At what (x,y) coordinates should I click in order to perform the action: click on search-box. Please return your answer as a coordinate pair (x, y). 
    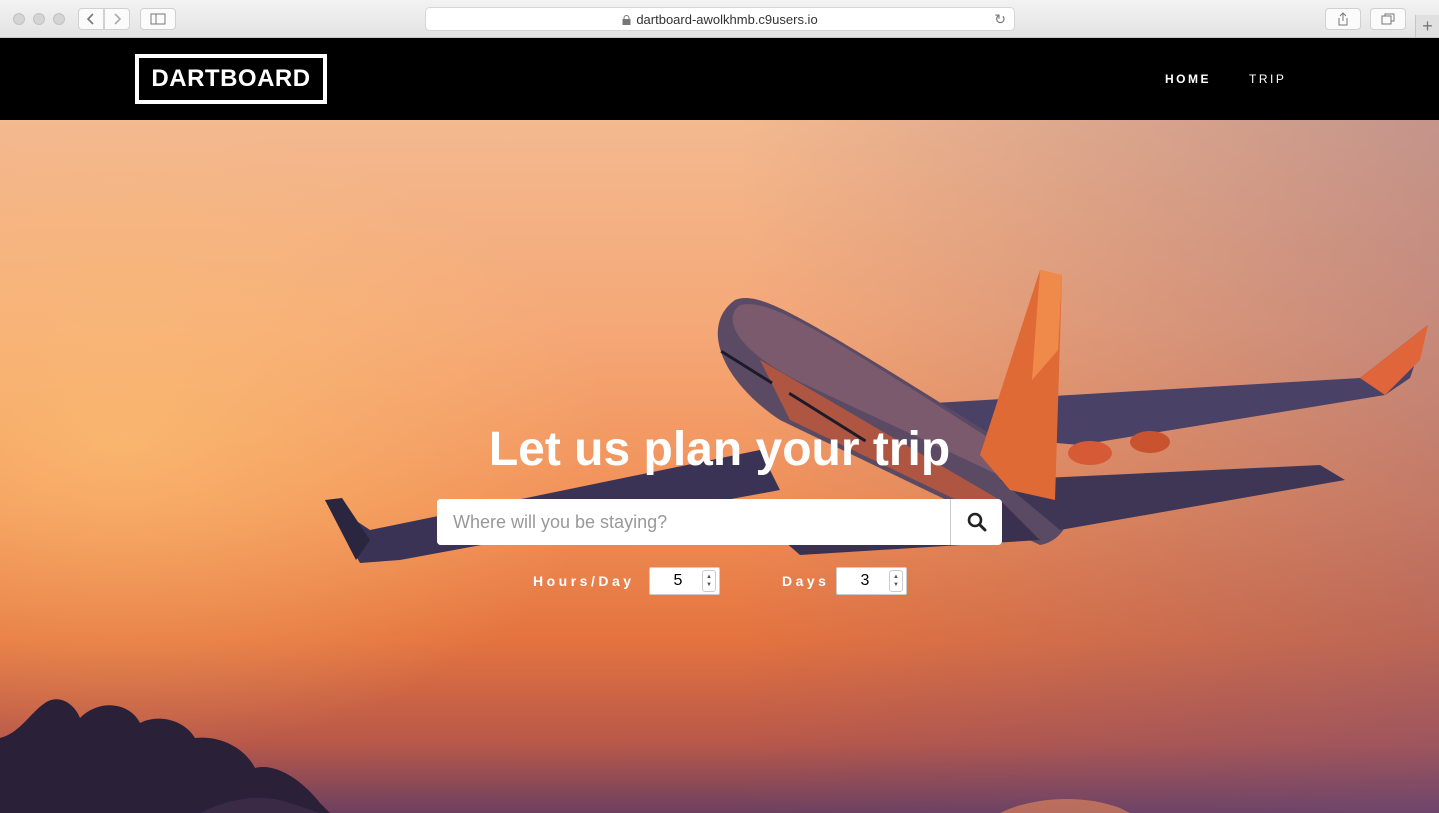
    Looking at the image, I should click on (719, 522).